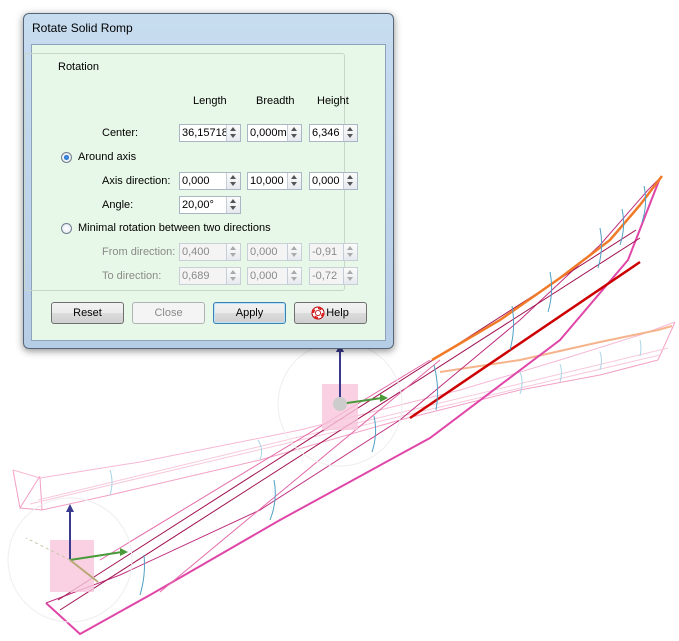 The width and height of the screenshot is (679, 641). I want to click on help-button: Help, so click(330, 313).